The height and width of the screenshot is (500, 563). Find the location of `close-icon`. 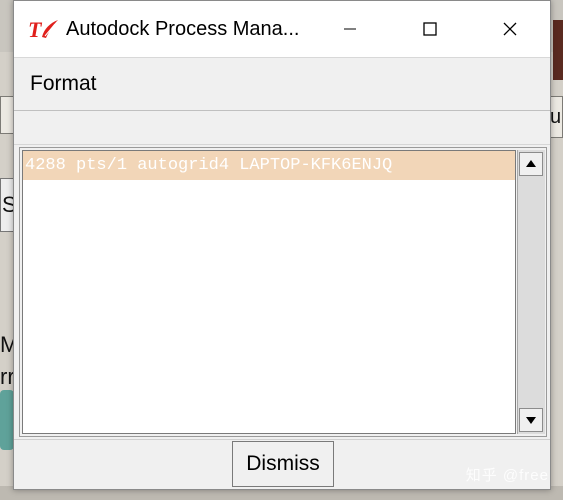

close-icon is located at coordinates (510, 29).